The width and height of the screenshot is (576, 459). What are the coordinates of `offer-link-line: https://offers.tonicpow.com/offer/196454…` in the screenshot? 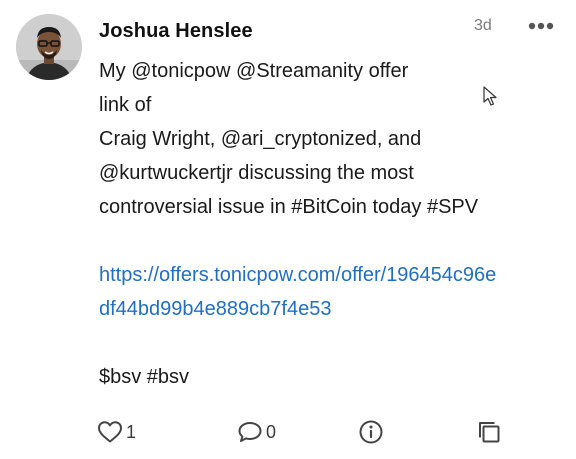 It's located at (334, 275).